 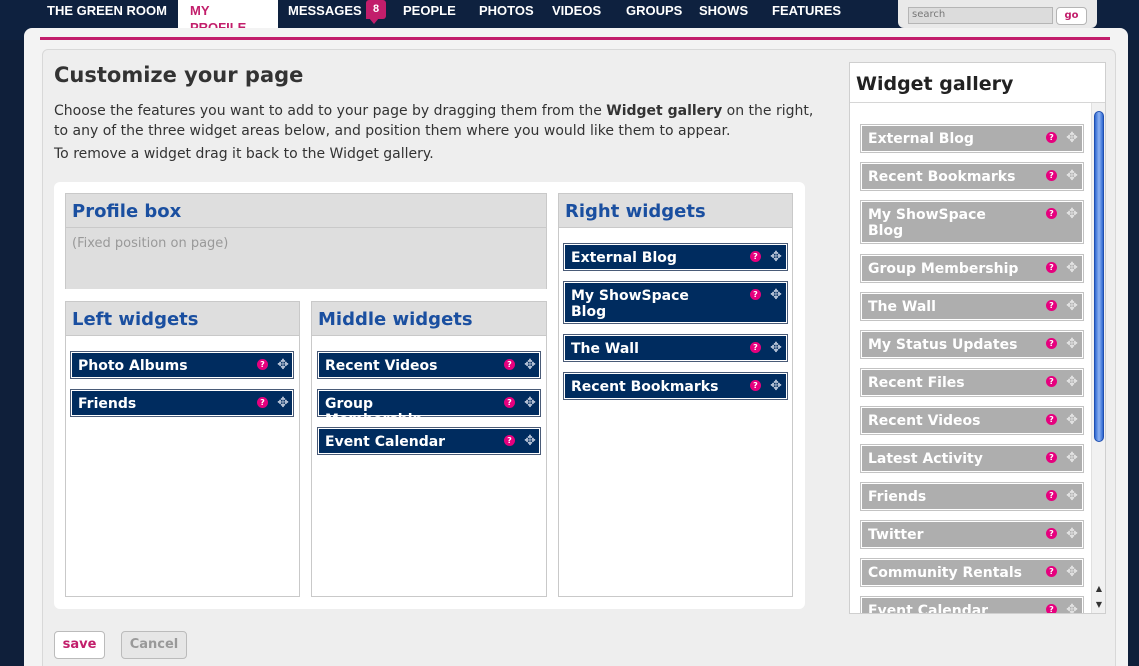 What do you see at coordinates (429, 14) in the screenshot?
I see `nav-people: PEOPLE` at bounding box center [429, 14].